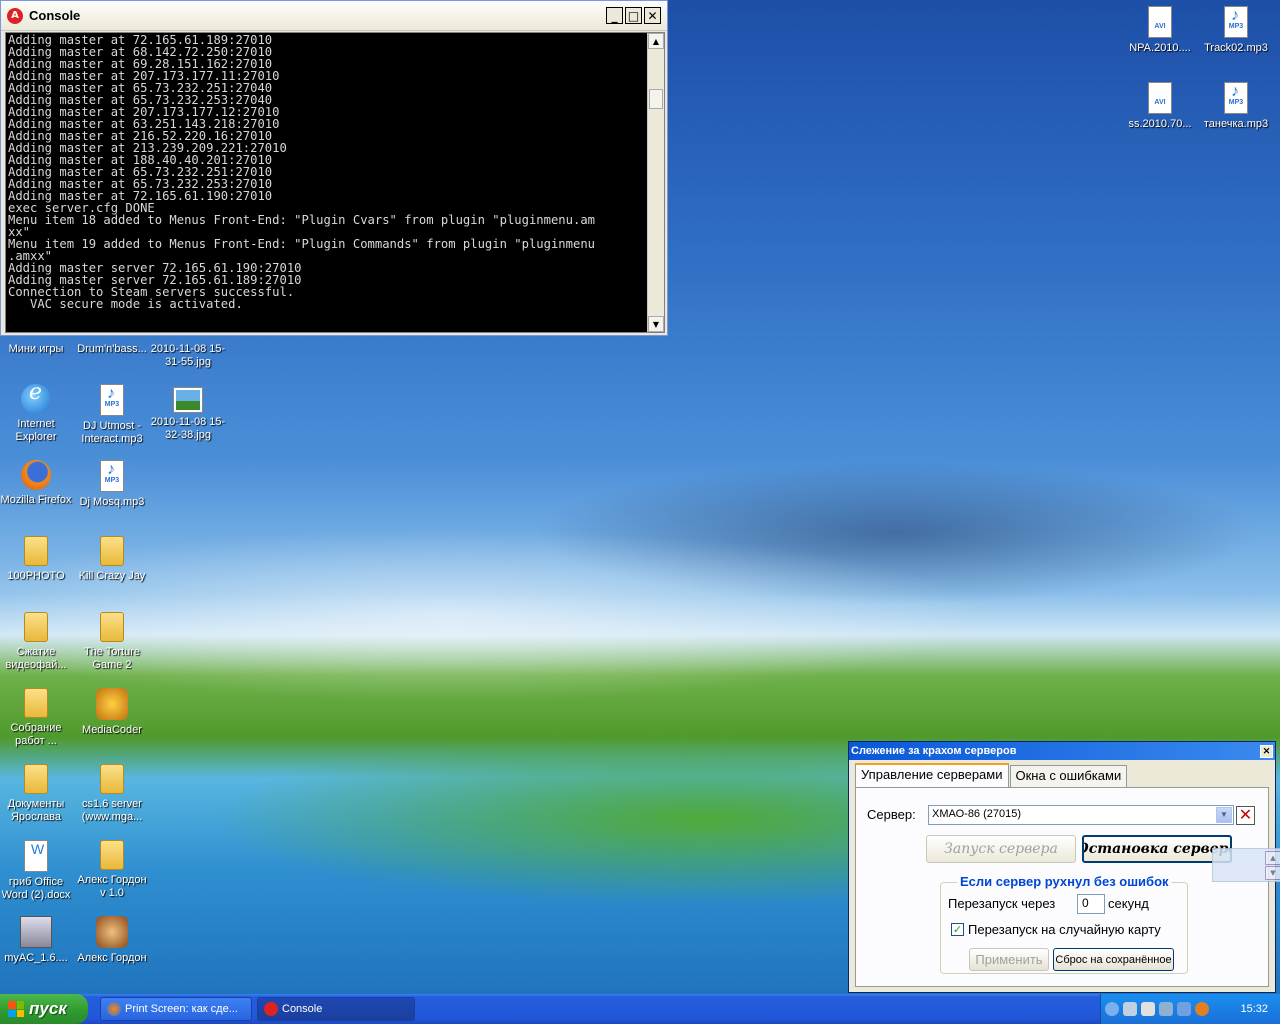  What do you see at coordinates (1068, 776) in the screenshot?
I see `tab-error-windows: Окна с ошибками` at bounding box center [1068, 776].